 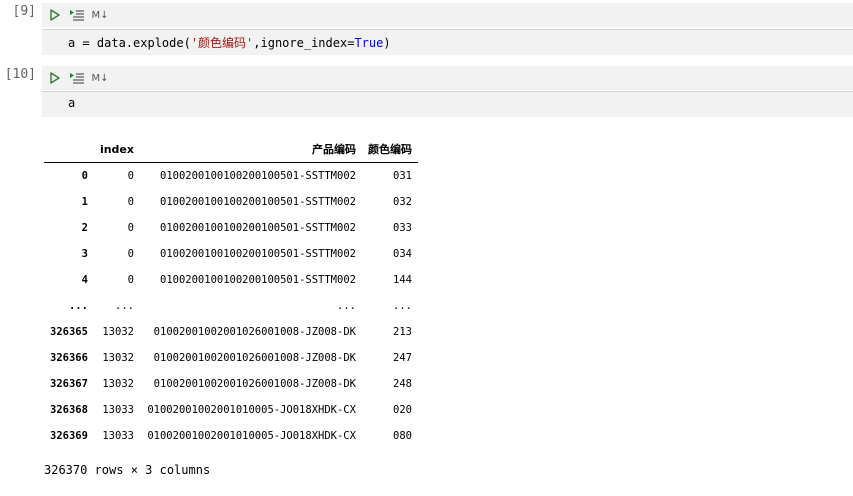 What do you see at coordinates (389, 149) in the screenshot?
I see `column-header: 颜色编码` at bounding box center [389, 149].